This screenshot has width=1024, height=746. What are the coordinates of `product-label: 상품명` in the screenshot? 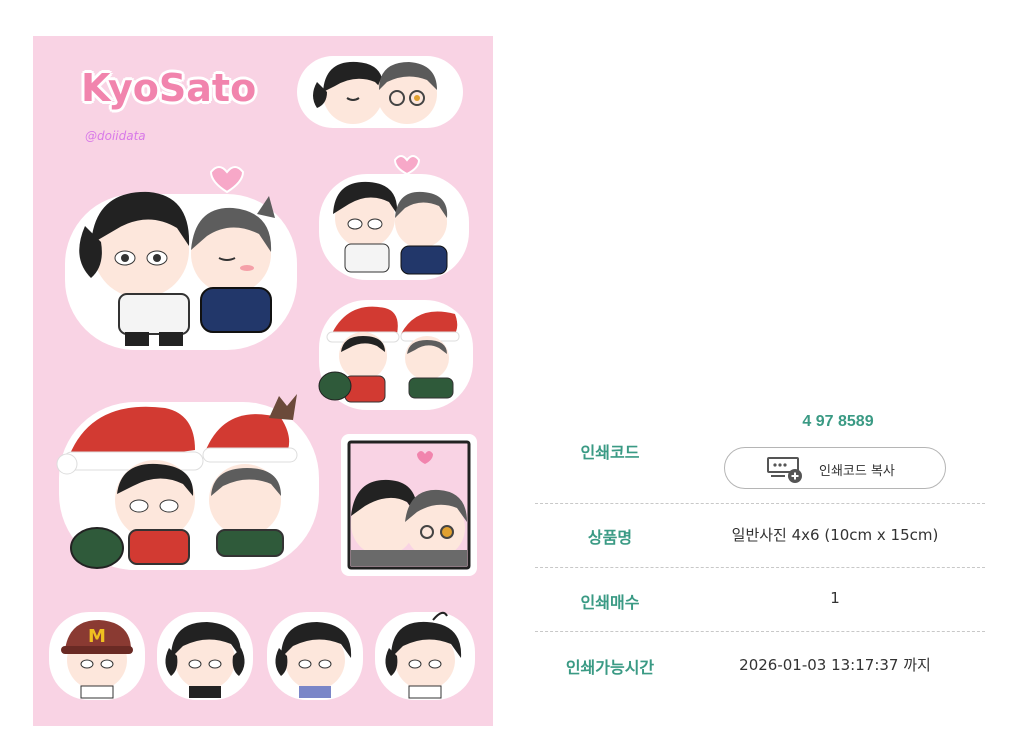 It's located at (610, 537).